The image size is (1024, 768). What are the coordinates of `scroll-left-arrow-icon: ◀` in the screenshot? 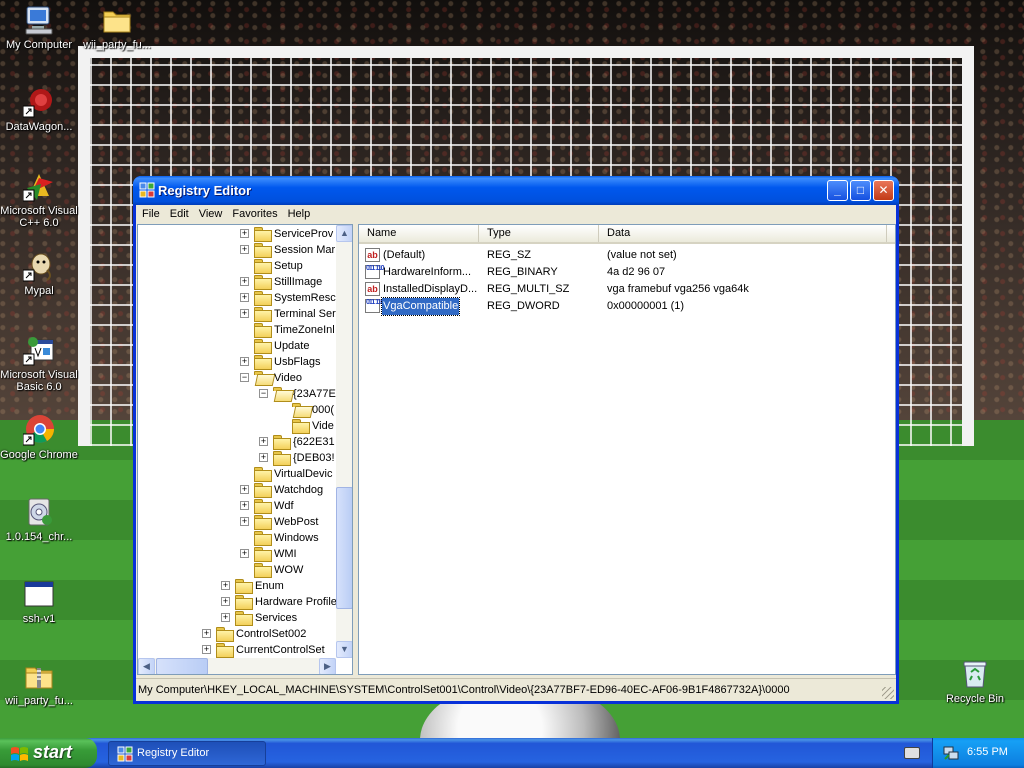 It's located at (146, 666).